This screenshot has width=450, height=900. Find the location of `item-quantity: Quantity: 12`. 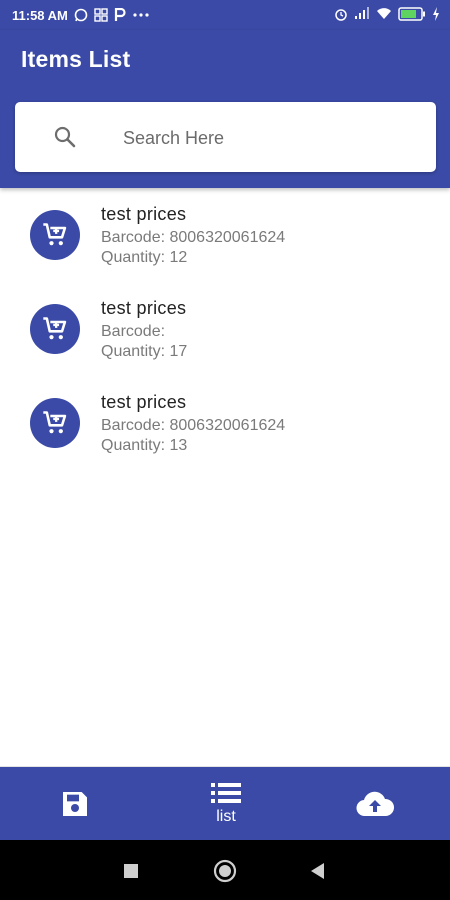

item-quantity: Quantity: 12 is located at coordinates (144, 257).